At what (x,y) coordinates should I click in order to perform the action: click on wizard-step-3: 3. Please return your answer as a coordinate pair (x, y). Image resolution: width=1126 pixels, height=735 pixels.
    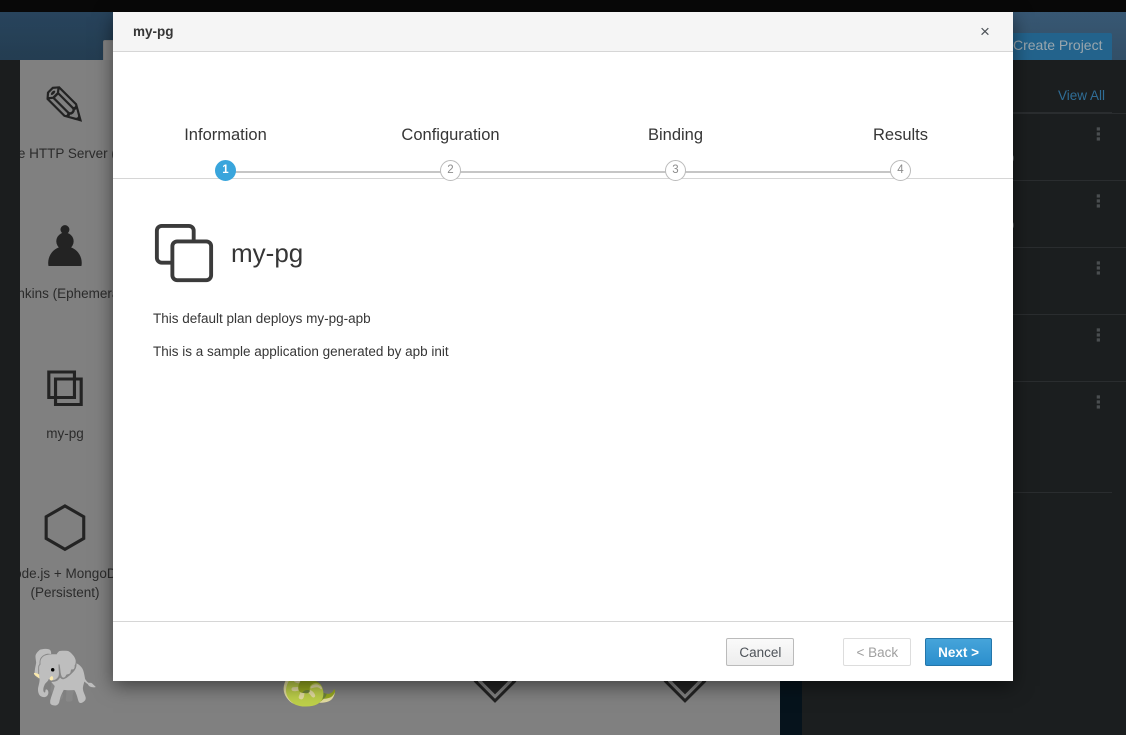
    Looking at the image, I should click on (675, 170).